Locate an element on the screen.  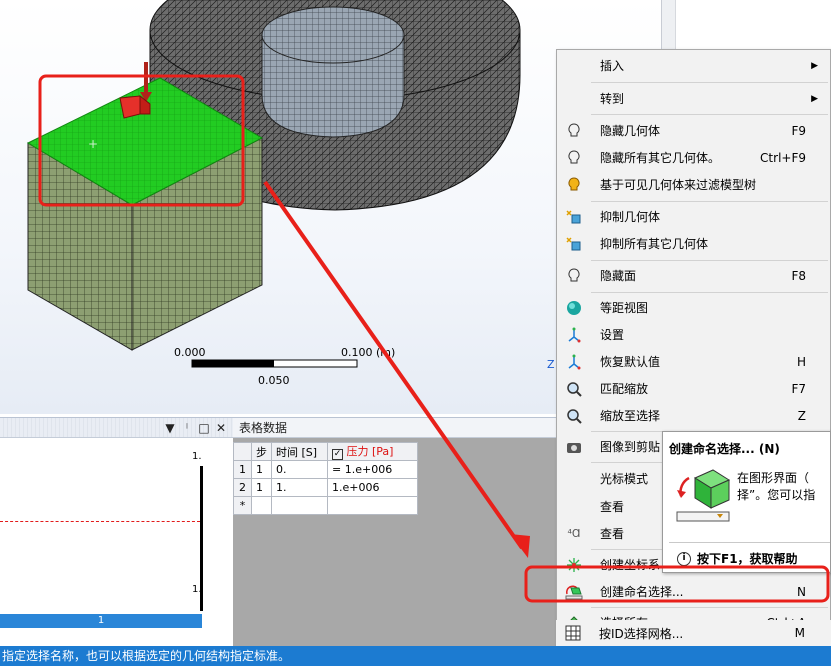
graph-plot: 1. 1. 1 is located at coordinates (116, 538).